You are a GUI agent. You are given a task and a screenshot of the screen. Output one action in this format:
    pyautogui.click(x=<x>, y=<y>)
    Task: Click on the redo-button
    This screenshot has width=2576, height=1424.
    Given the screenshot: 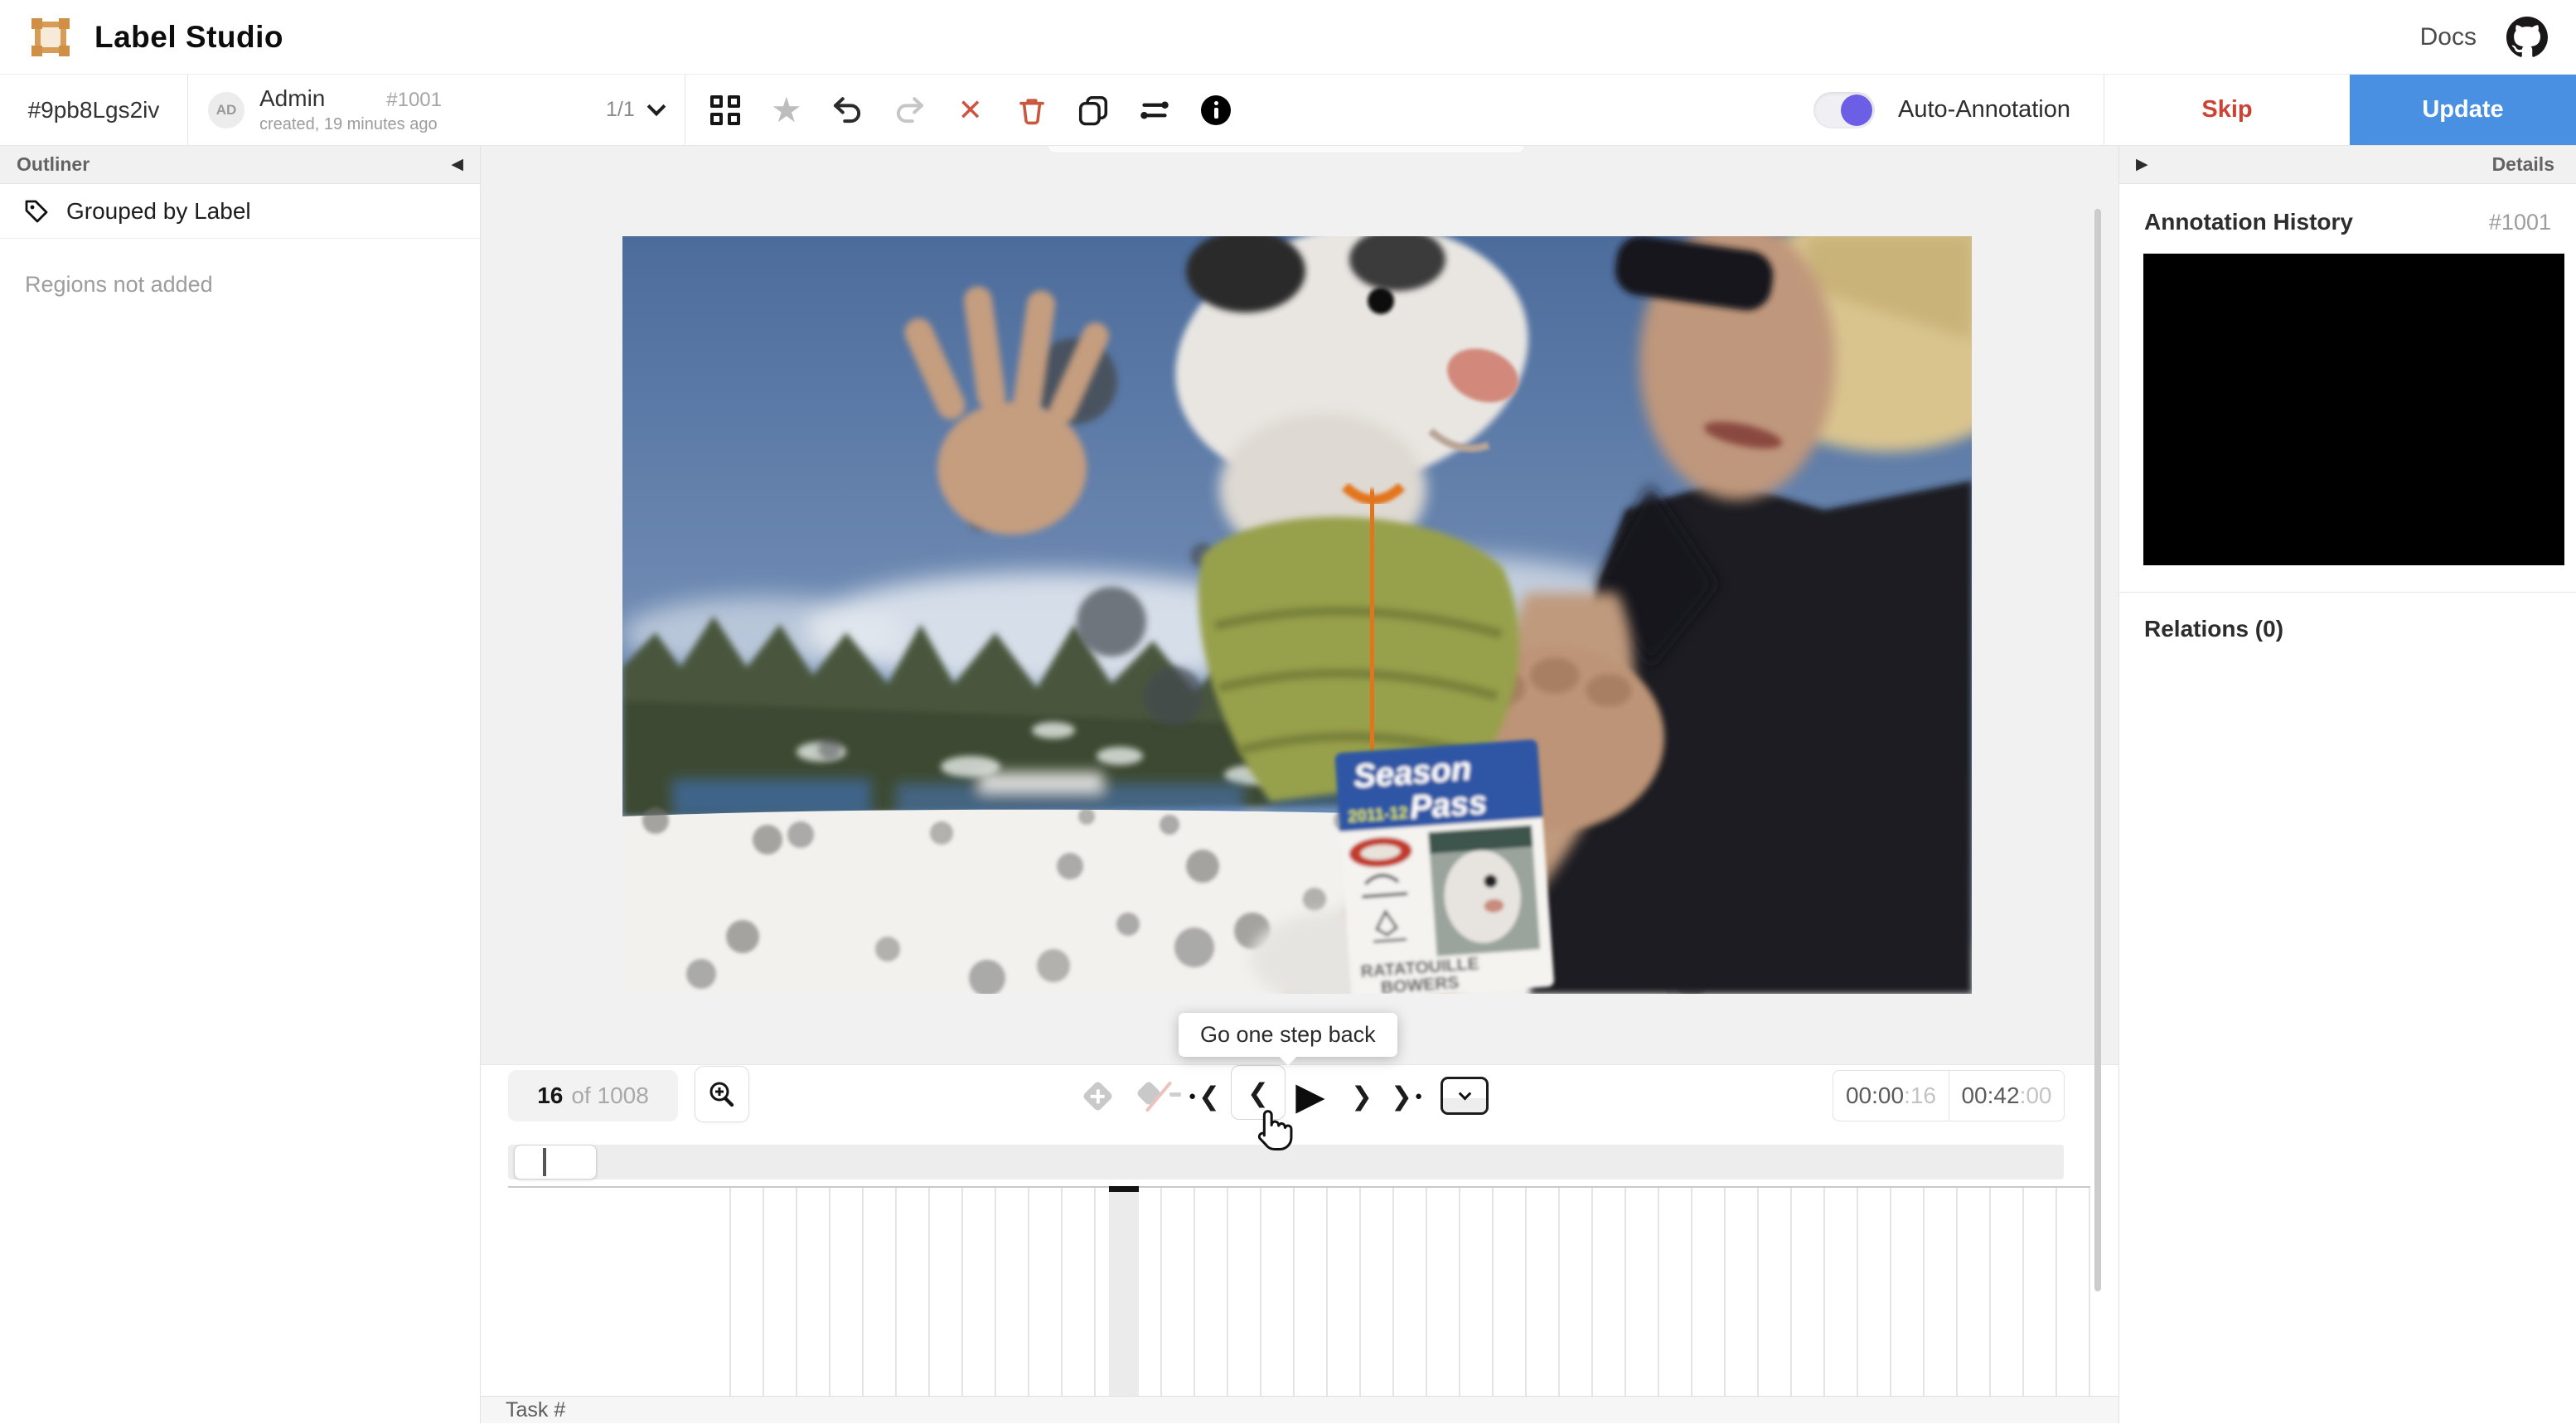 What is the action you would take?
    pyautogui.click(x=909, y=110)
    